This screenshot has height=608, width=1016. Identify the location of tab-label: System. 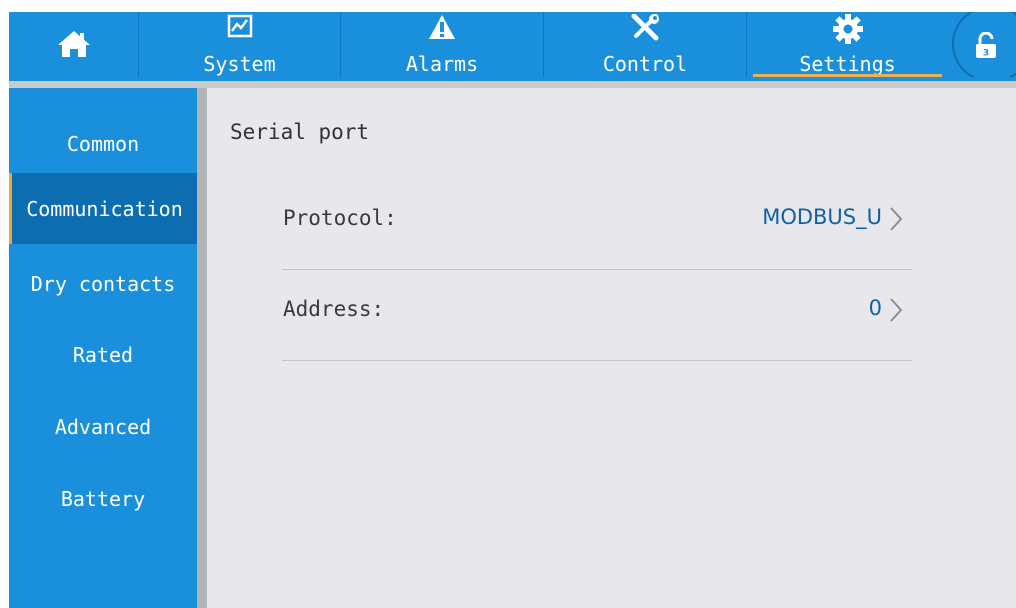
(239, 64).